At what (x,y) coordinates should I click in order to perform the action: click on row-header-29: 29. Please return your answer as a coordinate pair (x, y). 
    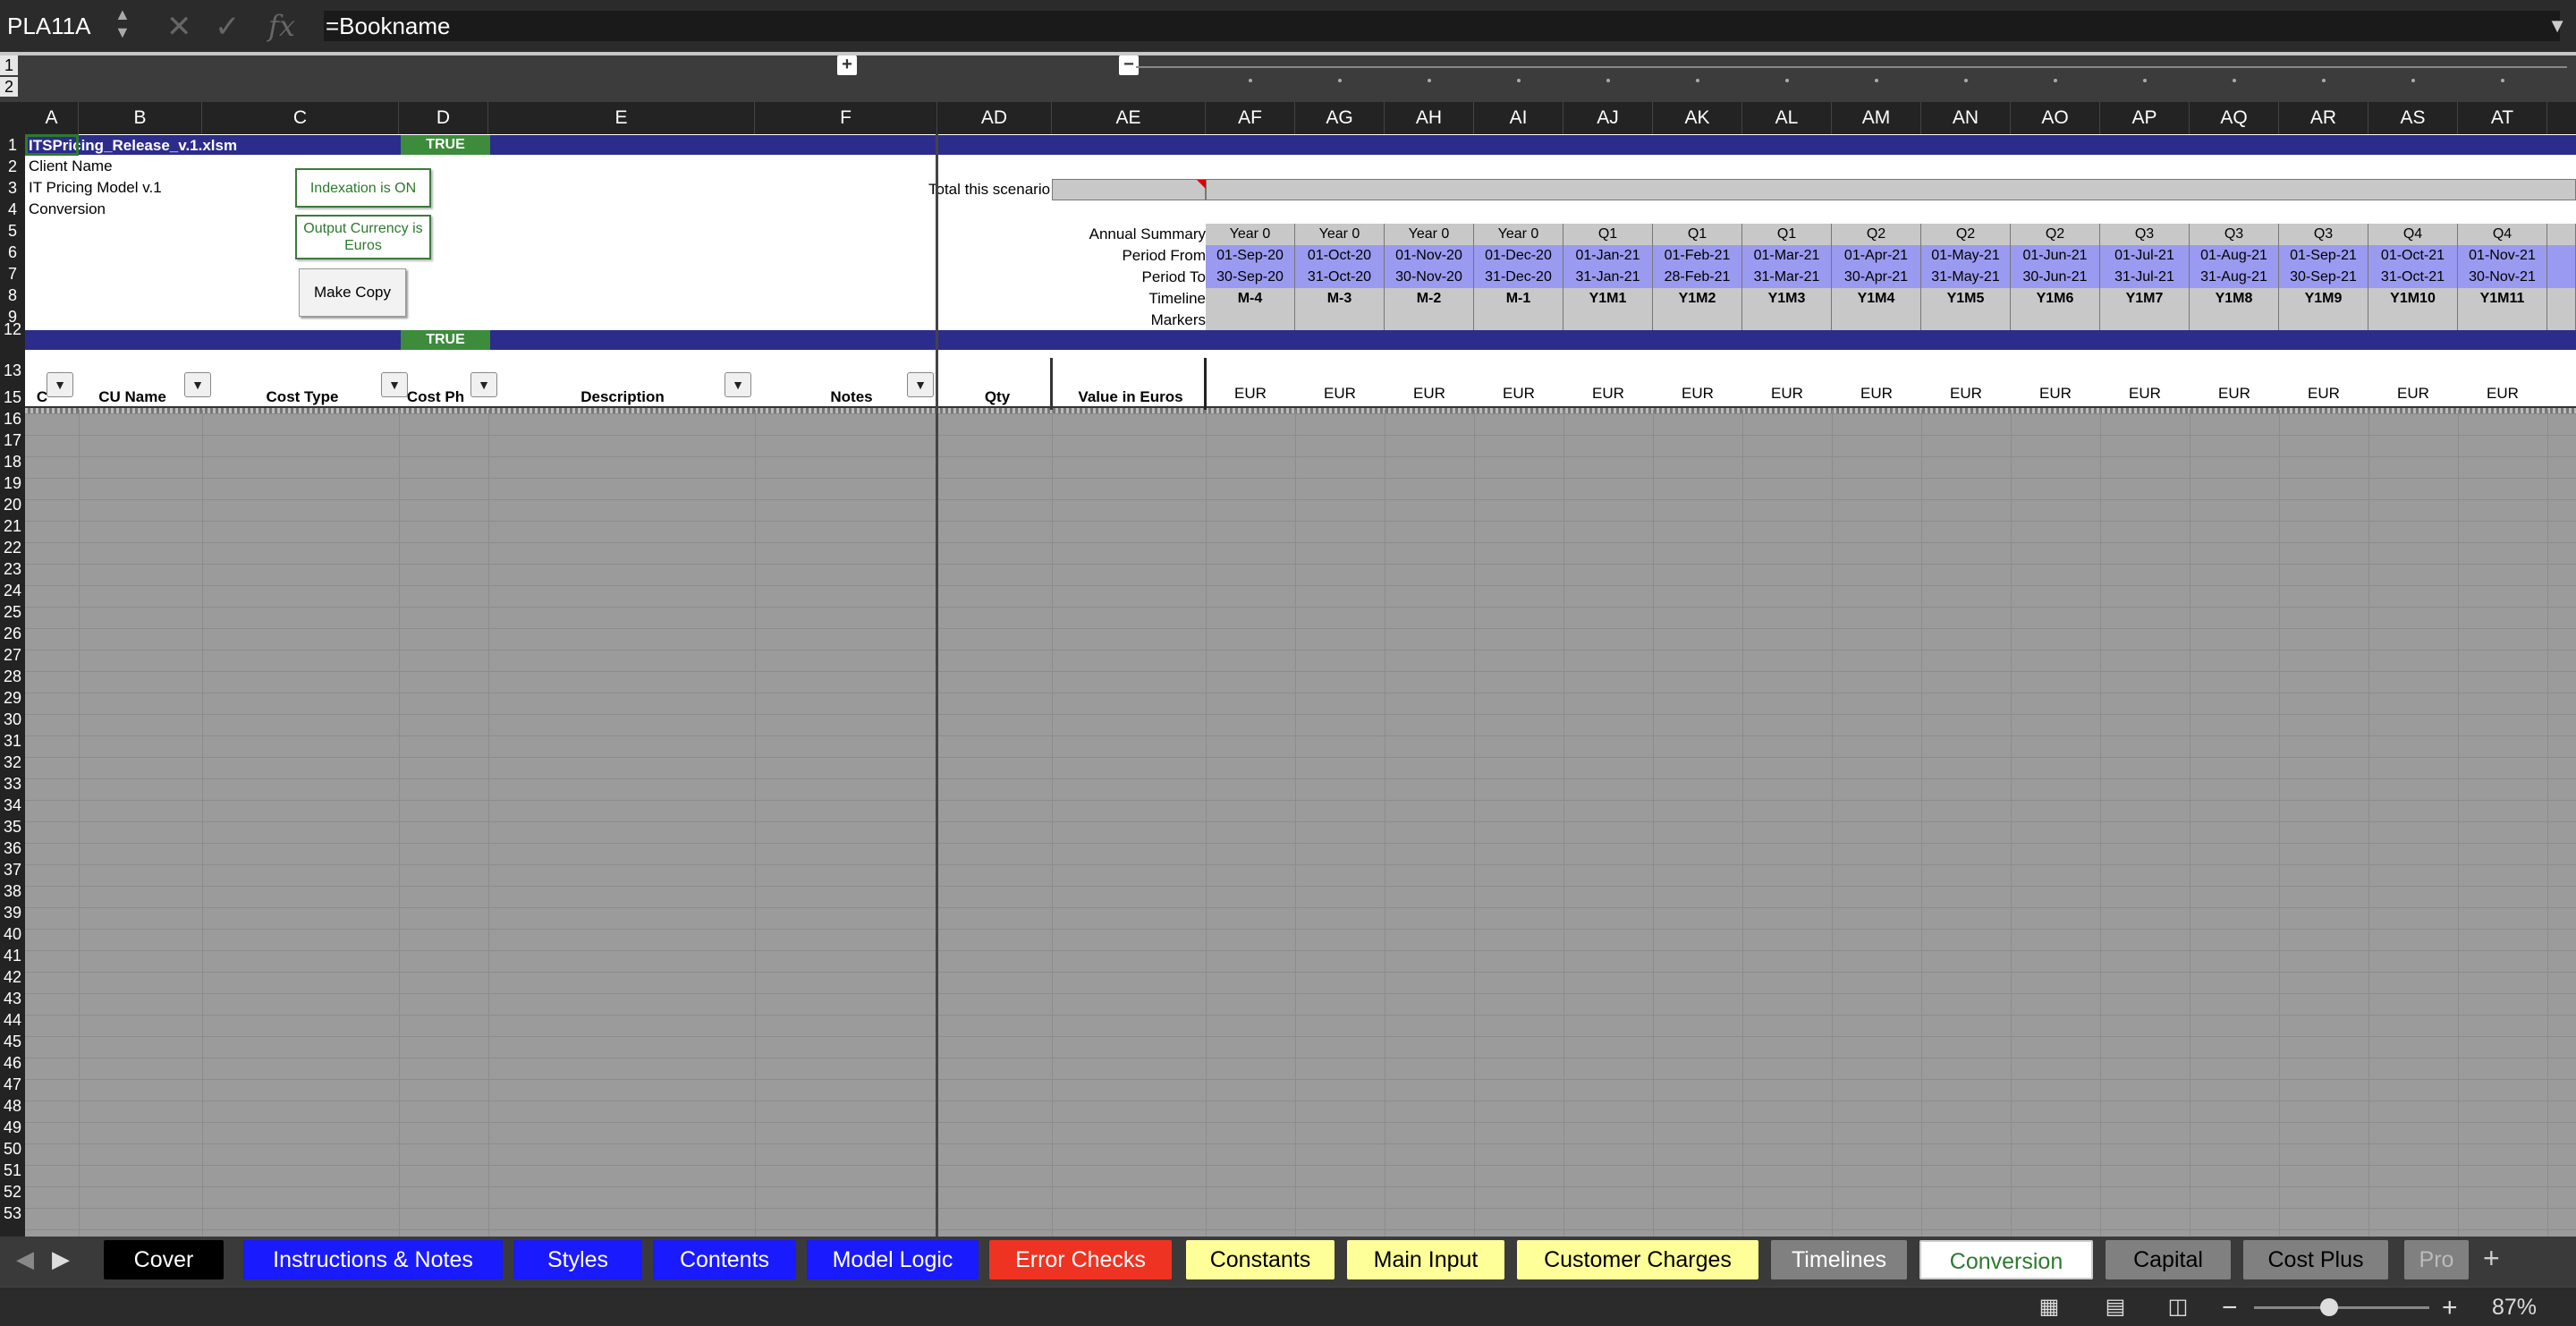
    Looking at the image, I should click on (12, 698).